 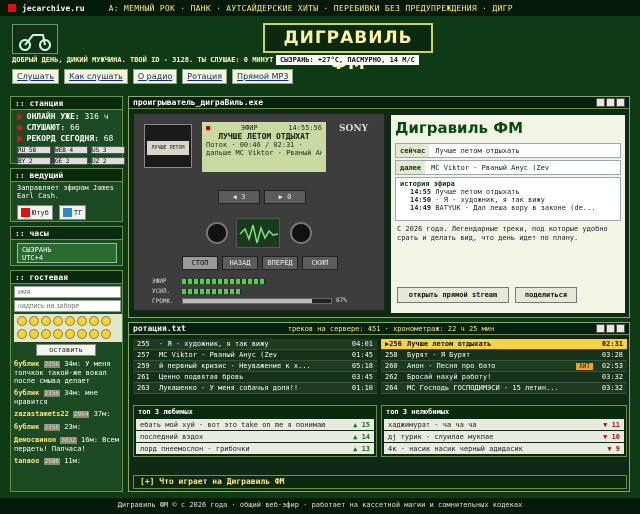 What do you see at coordinates (255, 448) in the screenshot?
I see `liked-item: лорд пнеемослон - грибочки ▲ 13` at bounding box center [255, 448].